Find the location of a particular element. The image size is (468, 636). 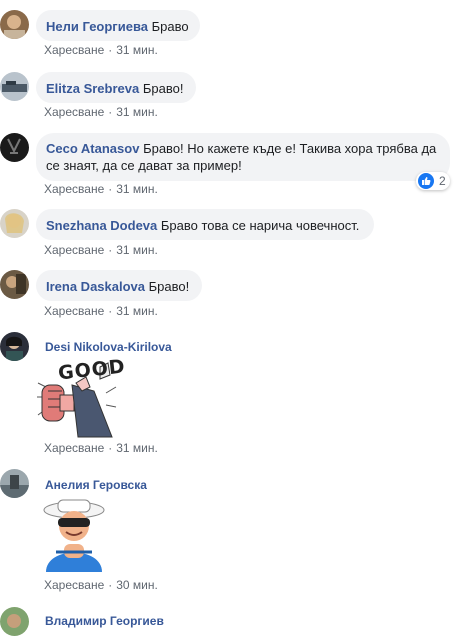

comment-author: Владимир Георгиев is located at coordinates (104, 621).